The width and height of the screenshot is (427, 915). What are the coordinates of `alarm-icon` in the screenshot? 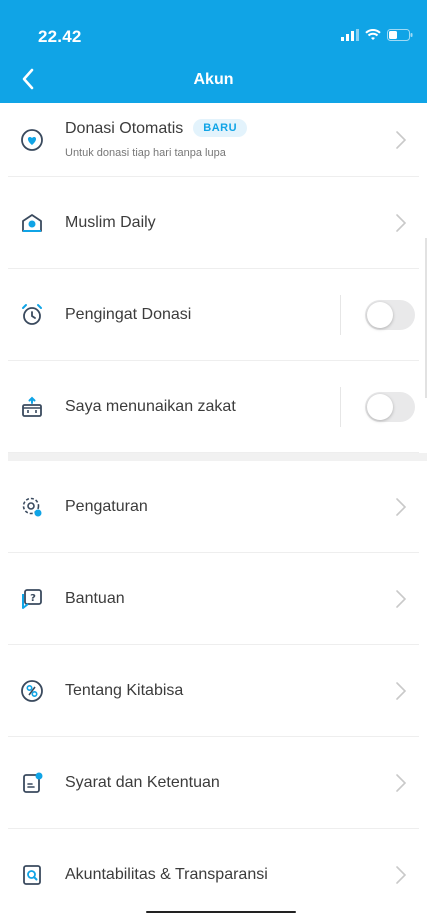 It's located at (32, 314).